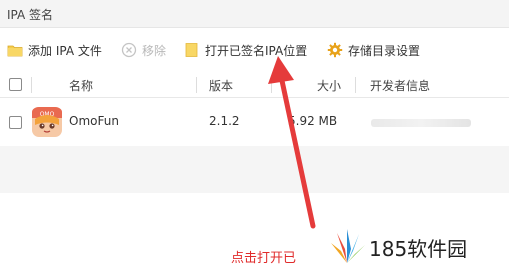  I want to click on storage-directory-settings-label: 存储目录设置, so click(384, 50).